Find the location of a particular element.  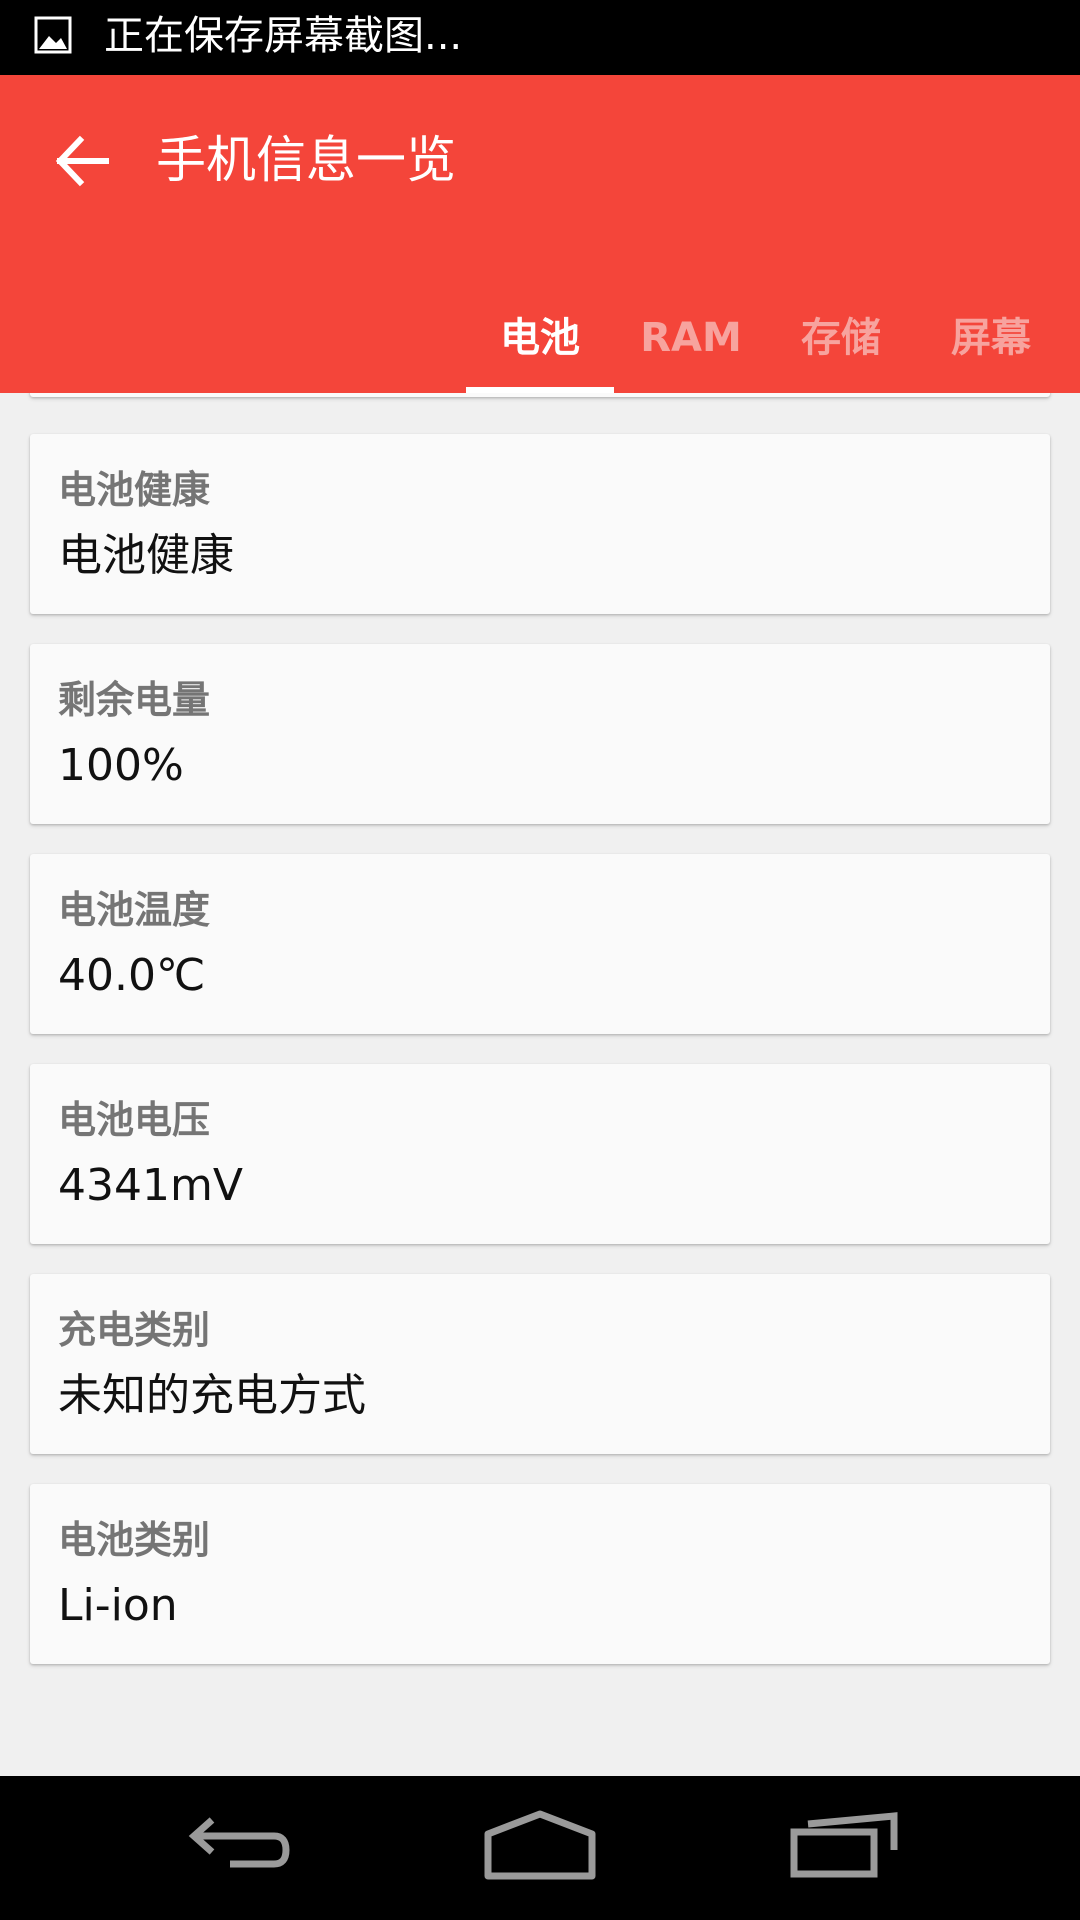

card-label: 剩余电量 is located at coordinates (134, 700).